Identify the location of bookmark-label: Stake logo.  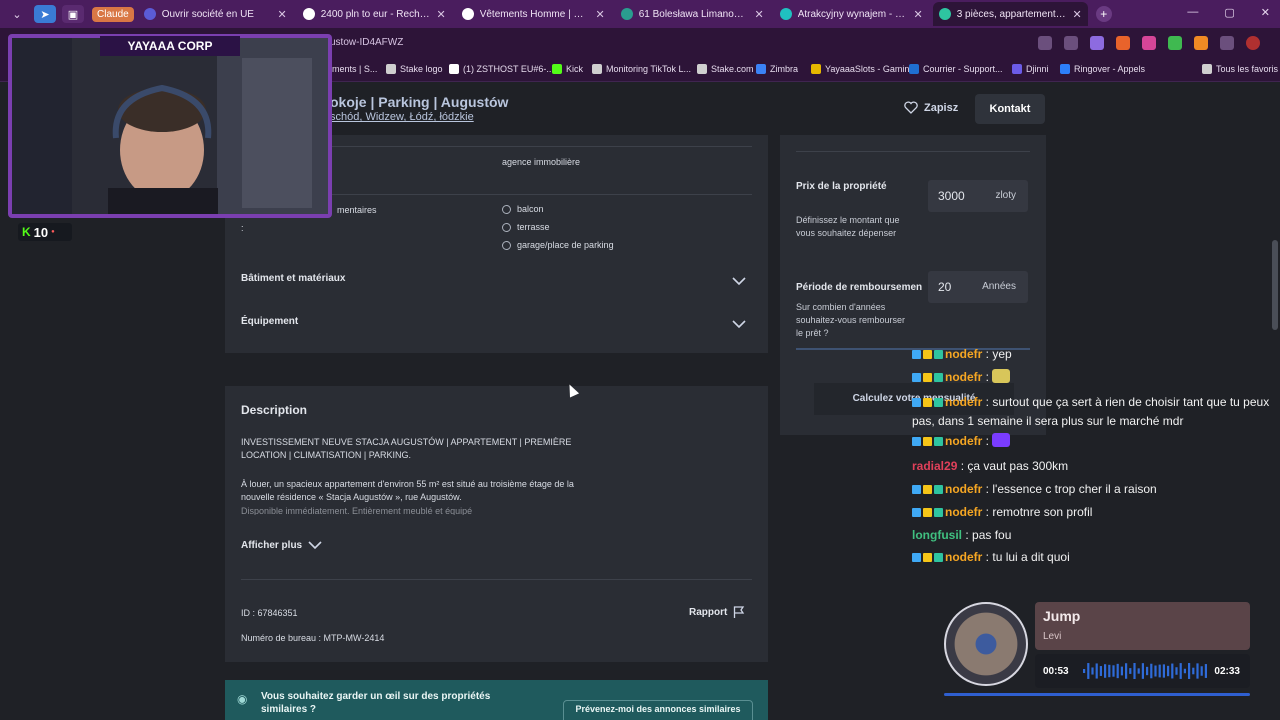
(421, 69).